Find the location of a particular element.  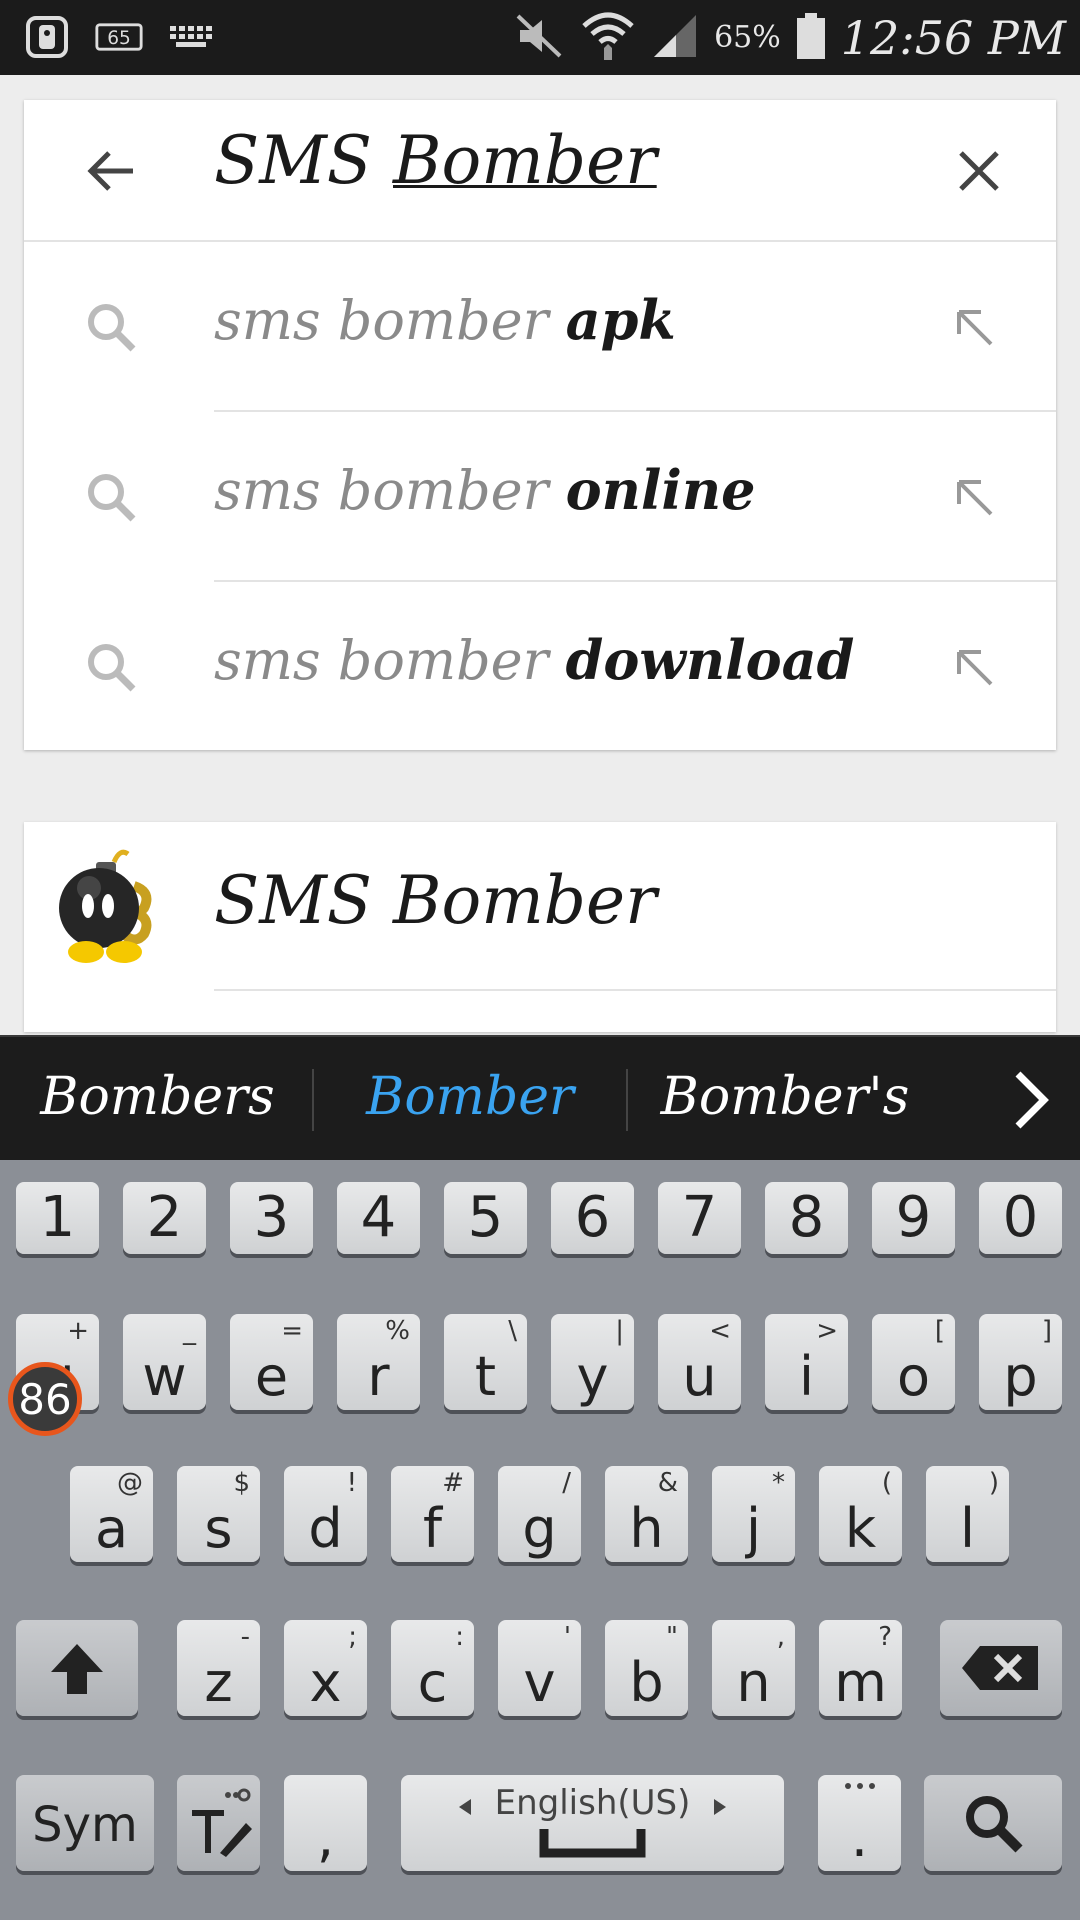

key-1: 1 is located at coordinates (57, 1218).